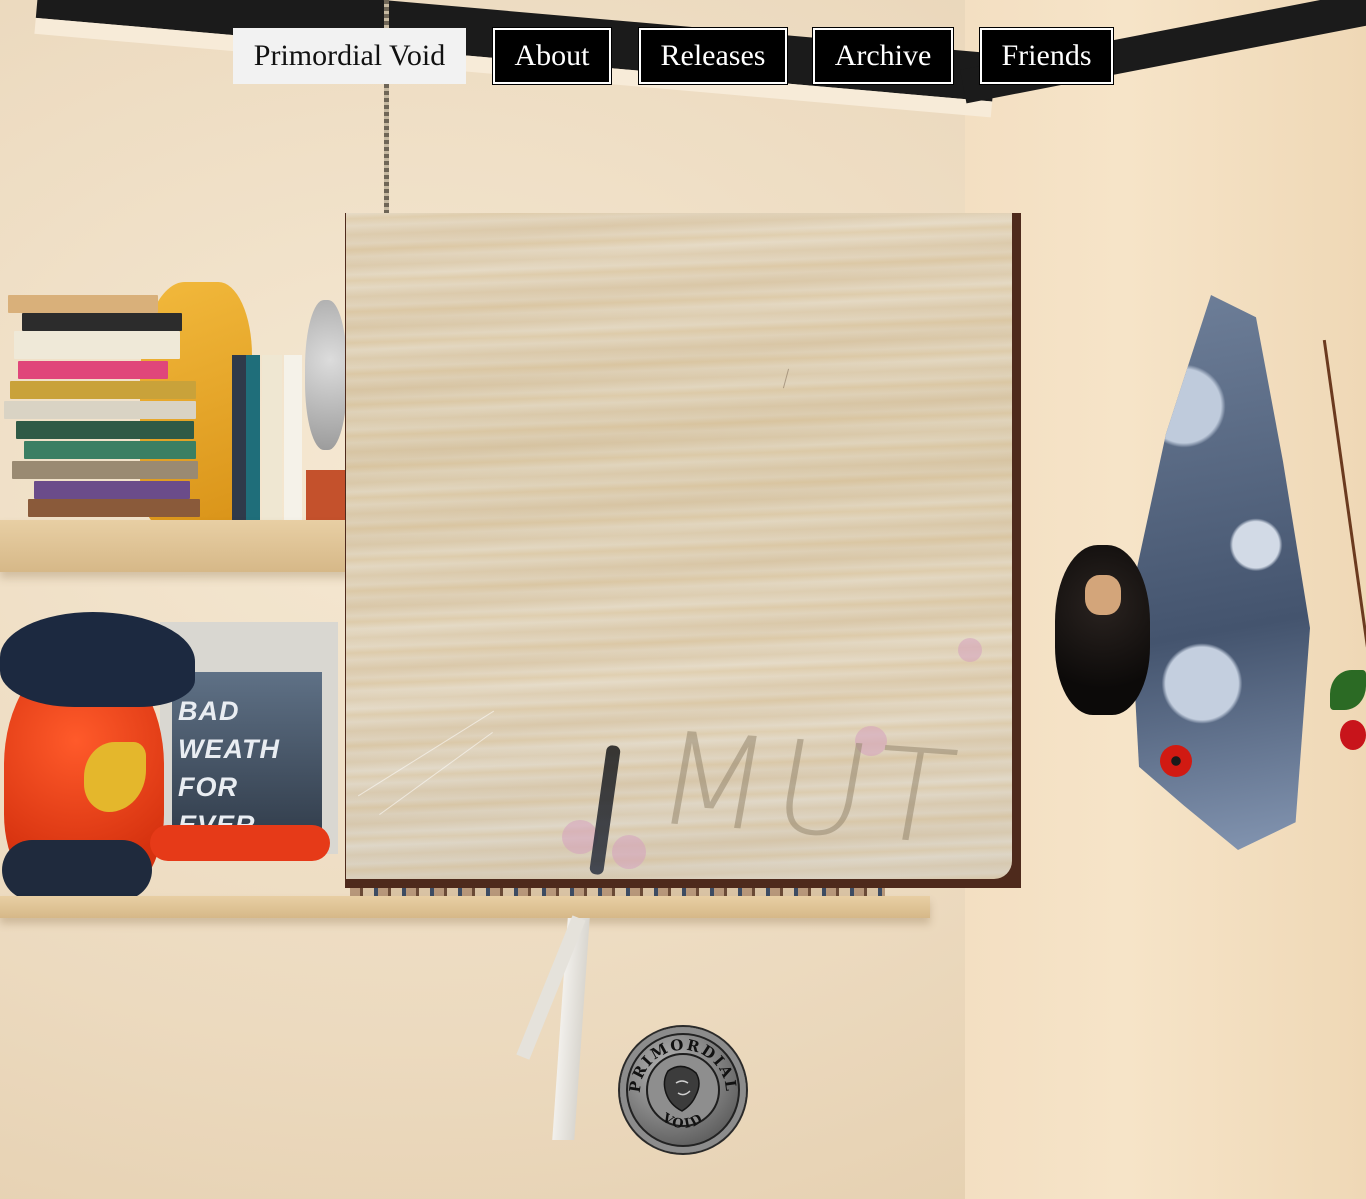  Describe the element at coordinates (1103, 595) in the screenshot. I see `doll-face` at that location.